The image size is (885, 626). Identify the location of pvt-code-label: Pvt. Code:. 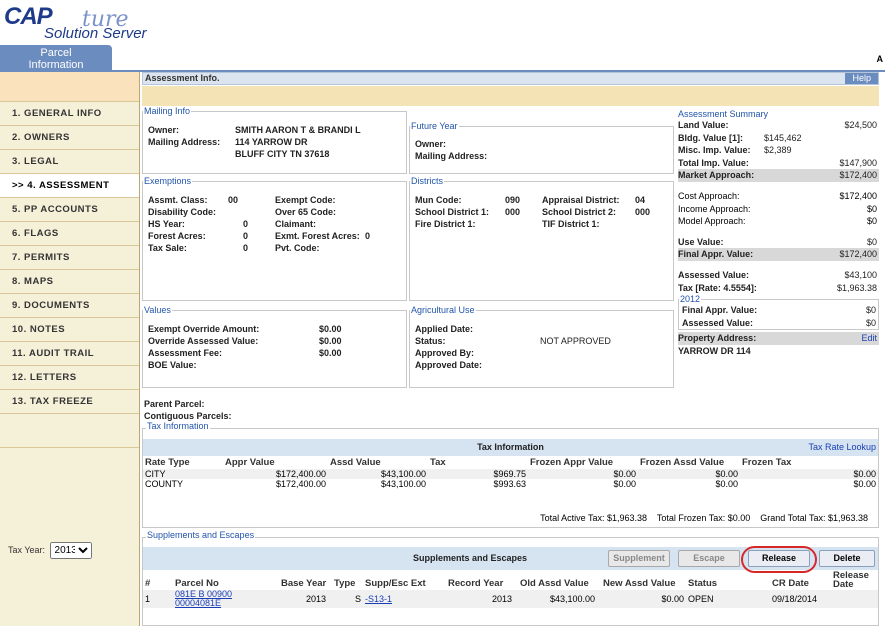
(297, 248).